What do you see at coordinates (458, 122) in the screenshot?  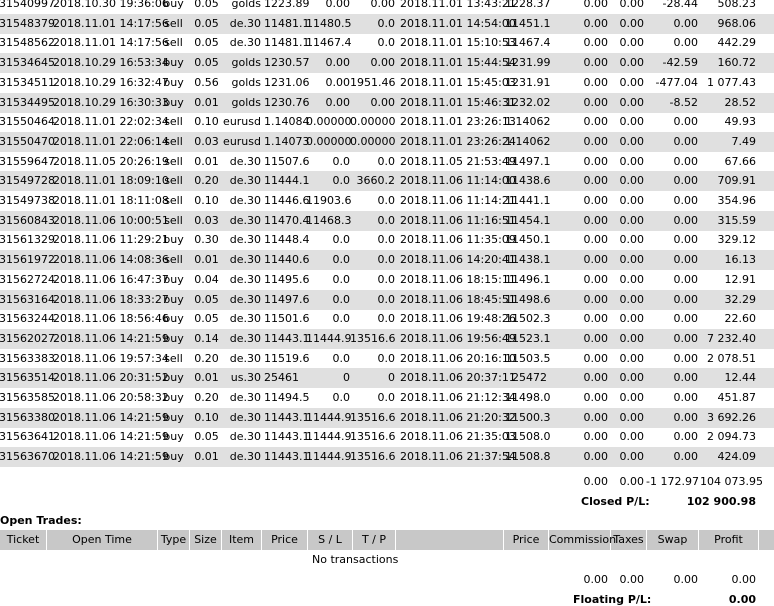 I see `close-time-cell: 2018.11.01 23:26:13` at bounding box center [458, 122].